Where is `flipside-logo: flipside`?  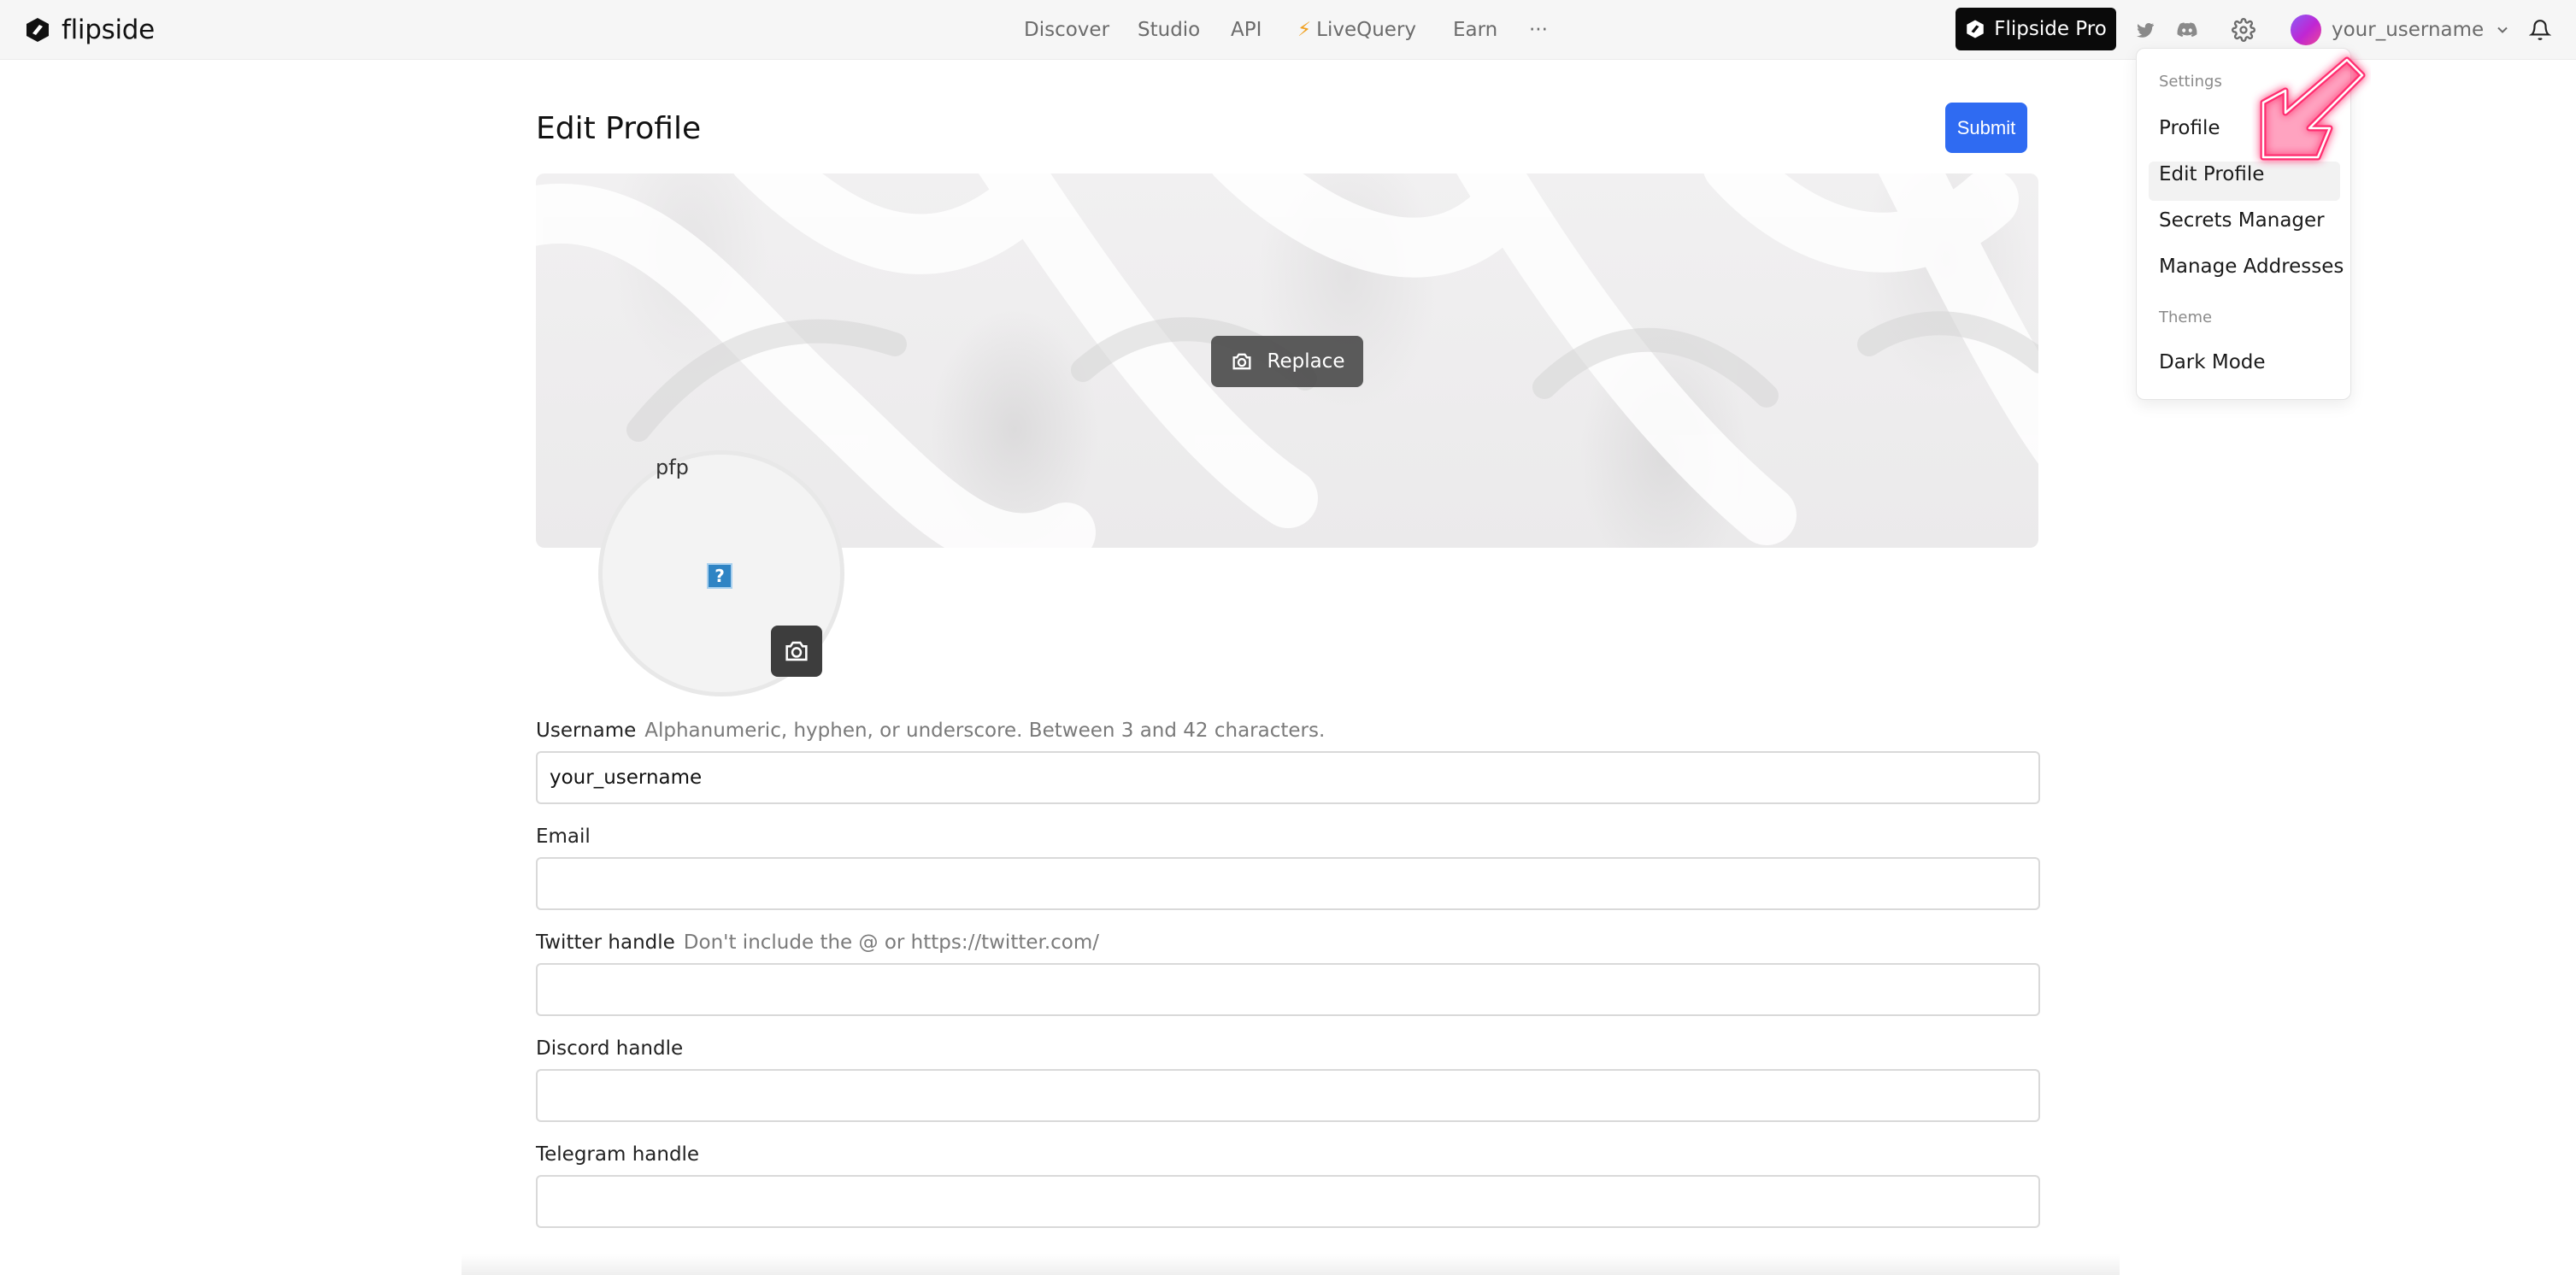 flipside-logo: flipside is located at coordinates (89, 30).